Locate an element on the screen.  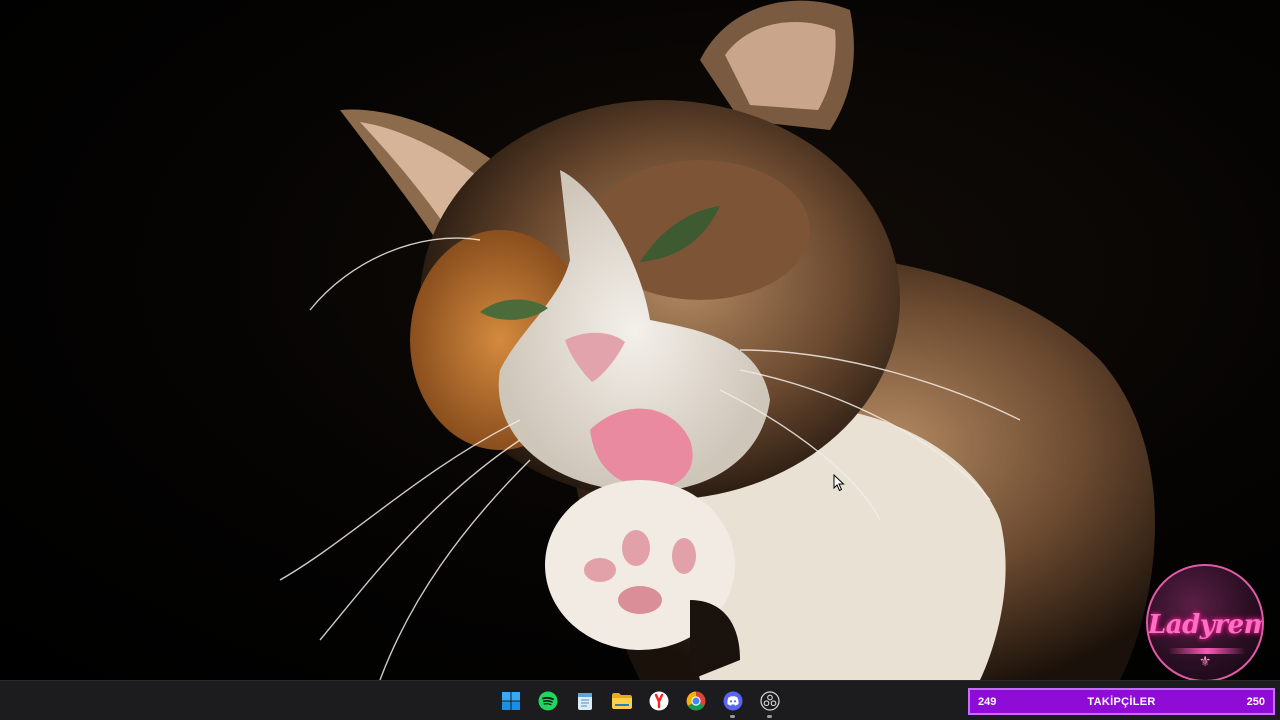
notepad-button is located at coordinates (584, 700).